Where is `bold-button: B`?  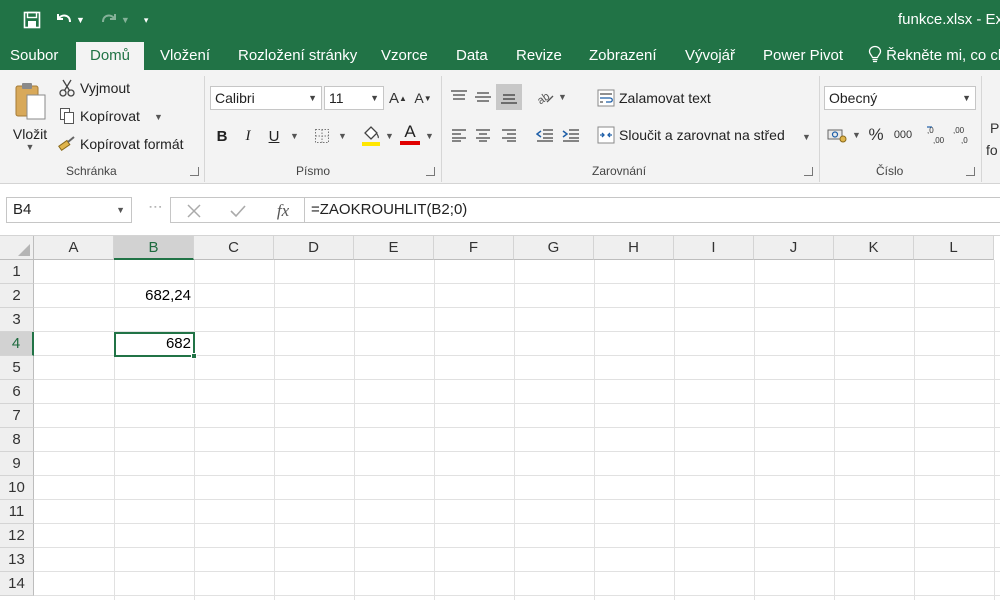 bold-button: B is located at coordinates (222, 136).